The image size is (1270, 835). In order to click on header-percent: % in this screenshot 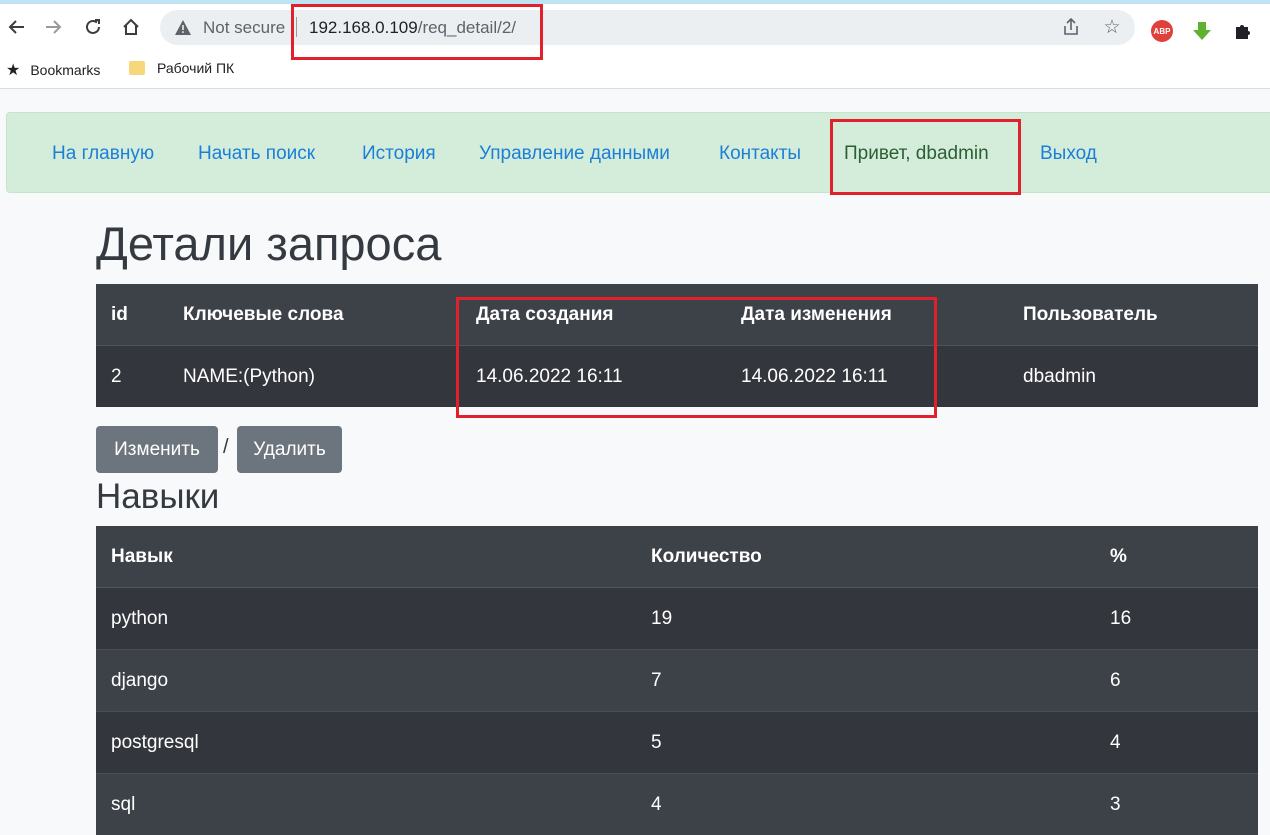, I will do `click(1176, 557)`.